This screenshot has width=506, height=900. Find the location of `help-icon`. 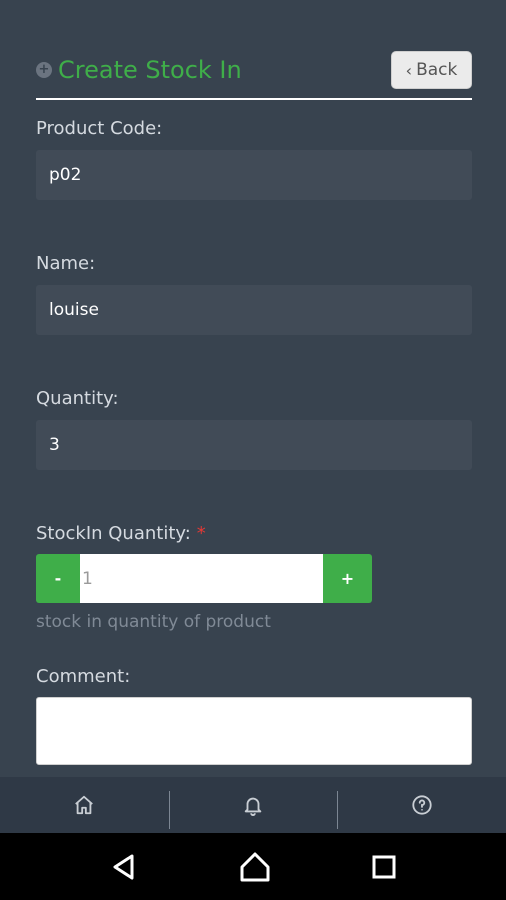

help-icon is located at coordinates (422, 805).